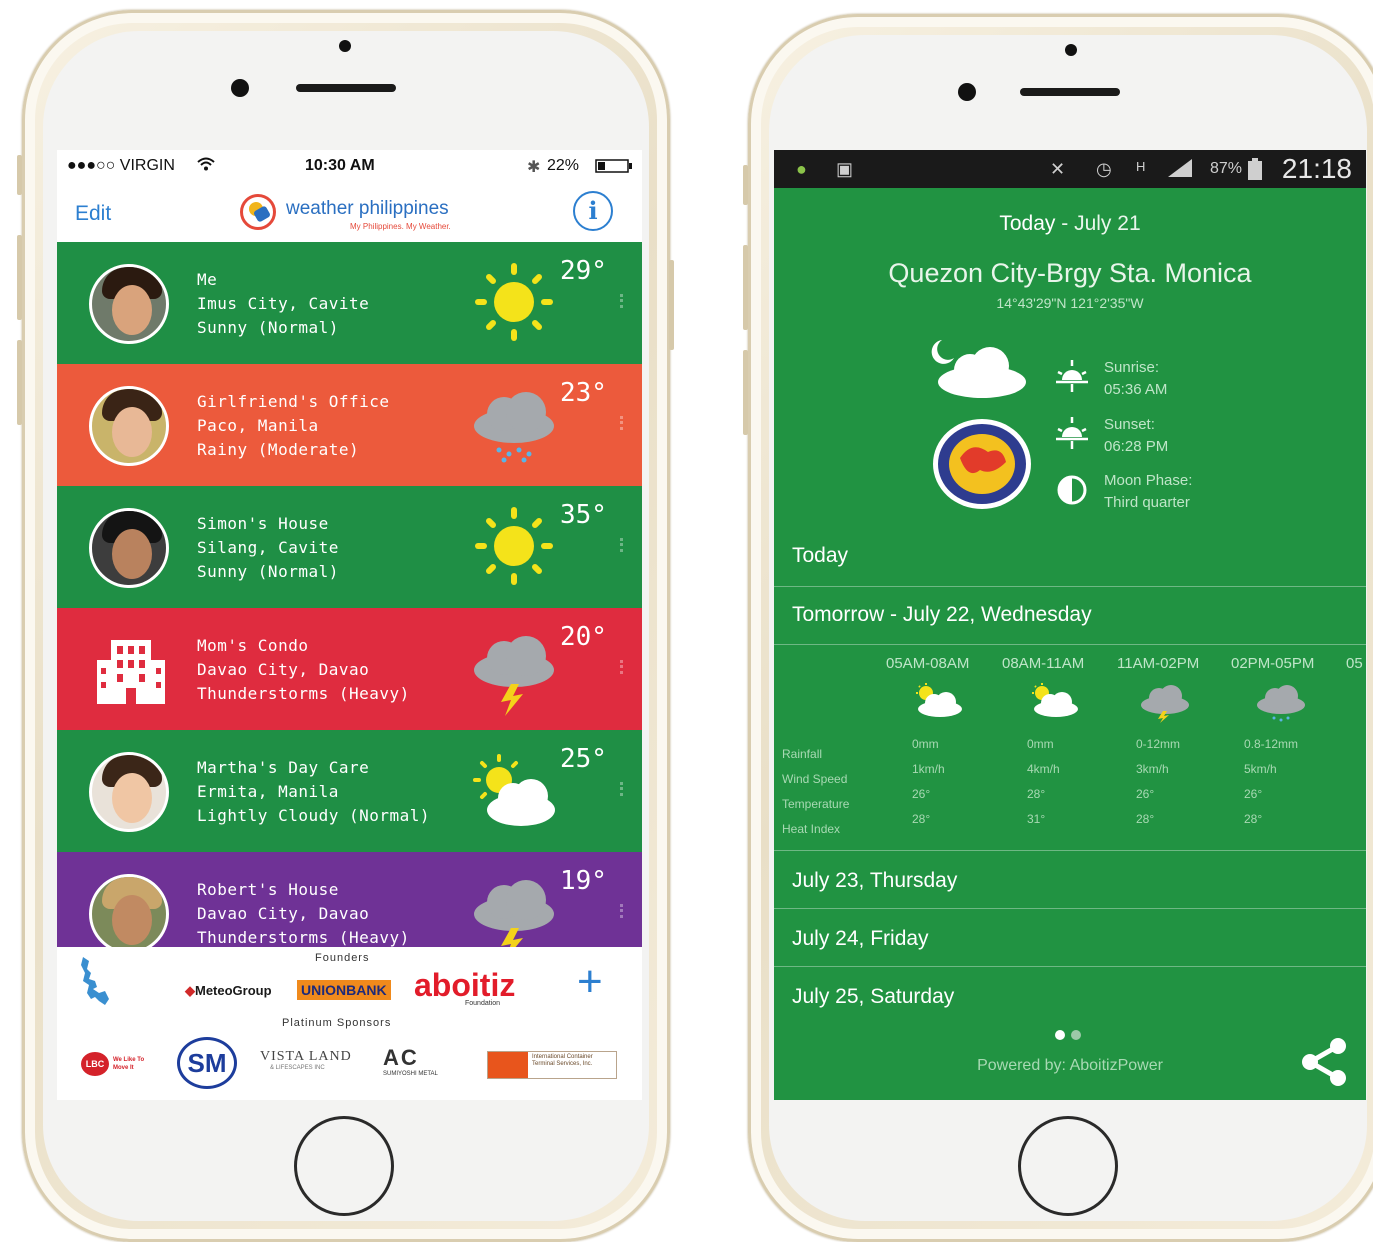 This screenshot has width=1373, height=1242. What do you see at coordinates (131, 672) in the screenshot?
I see `building-icon` at bounding box center [131, 672].